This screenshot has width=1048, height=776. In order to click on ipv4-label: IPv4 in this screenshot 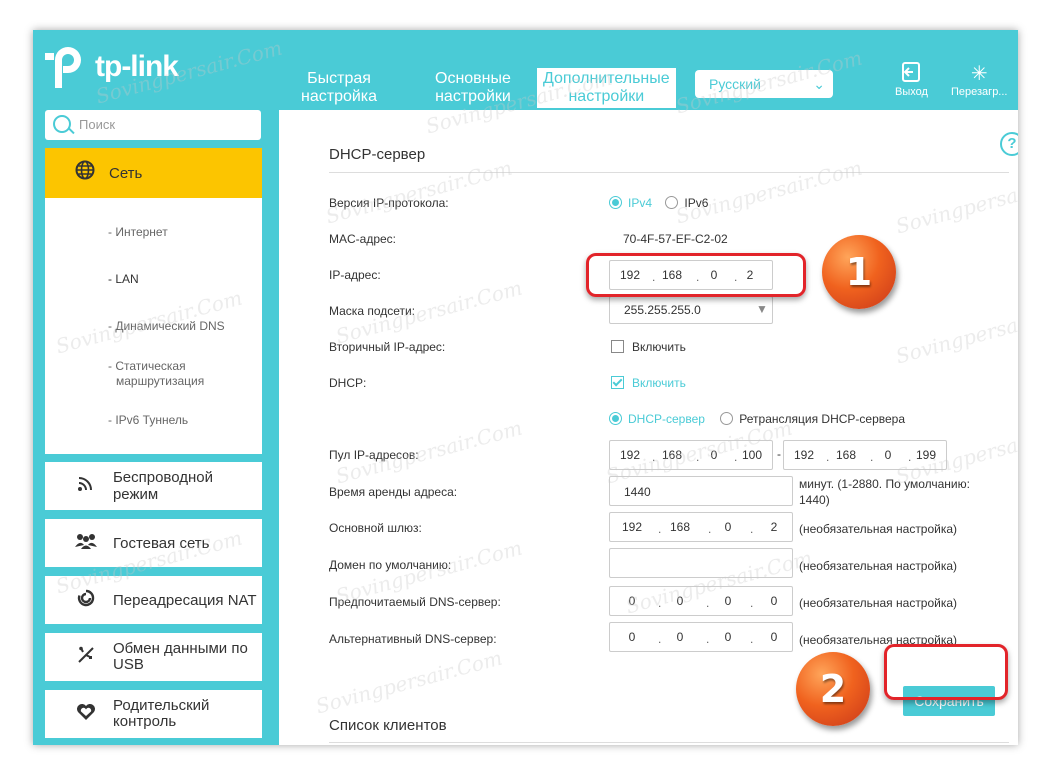, I will do `click(640, 203)`.